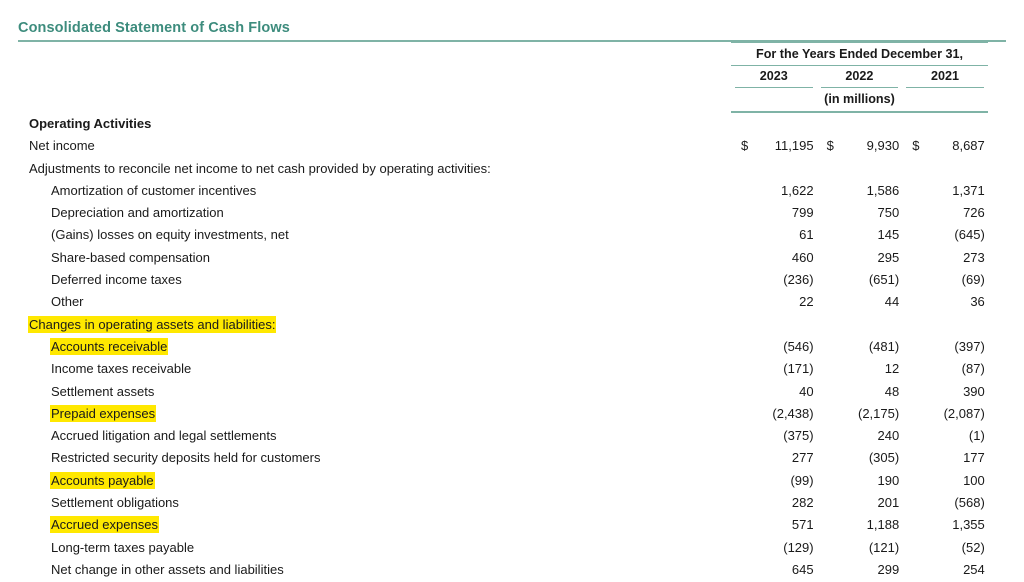  I want to click on value-text: (375), so click(798, 436).